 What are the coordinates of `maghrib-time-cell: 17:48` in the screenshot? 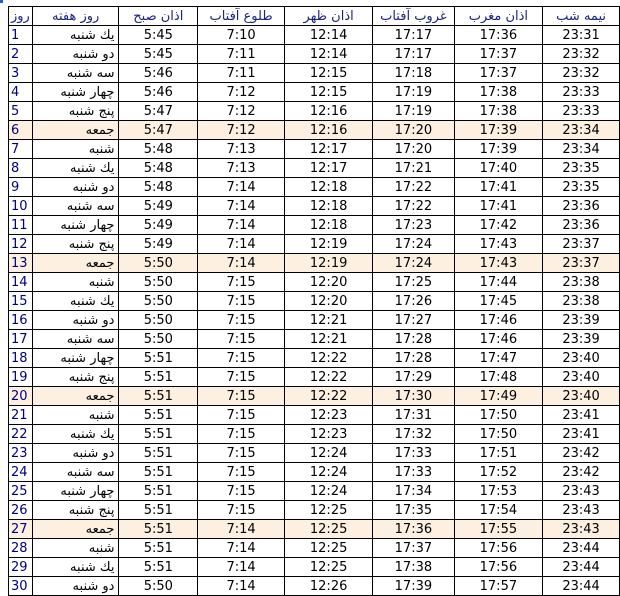 It's located at (498, 377).